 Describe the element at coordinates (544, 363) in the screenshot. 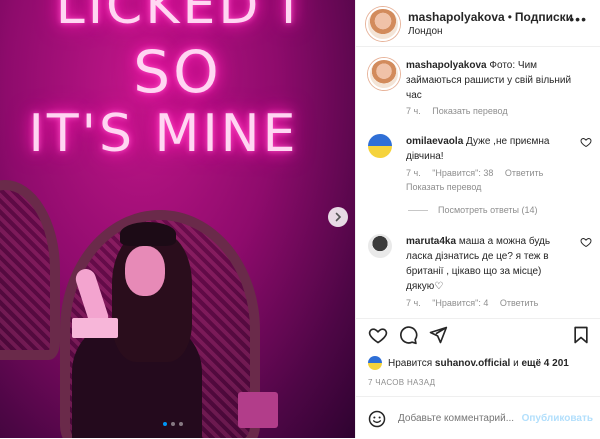

I see `likes-others-button: ещё 4 201` at that location.